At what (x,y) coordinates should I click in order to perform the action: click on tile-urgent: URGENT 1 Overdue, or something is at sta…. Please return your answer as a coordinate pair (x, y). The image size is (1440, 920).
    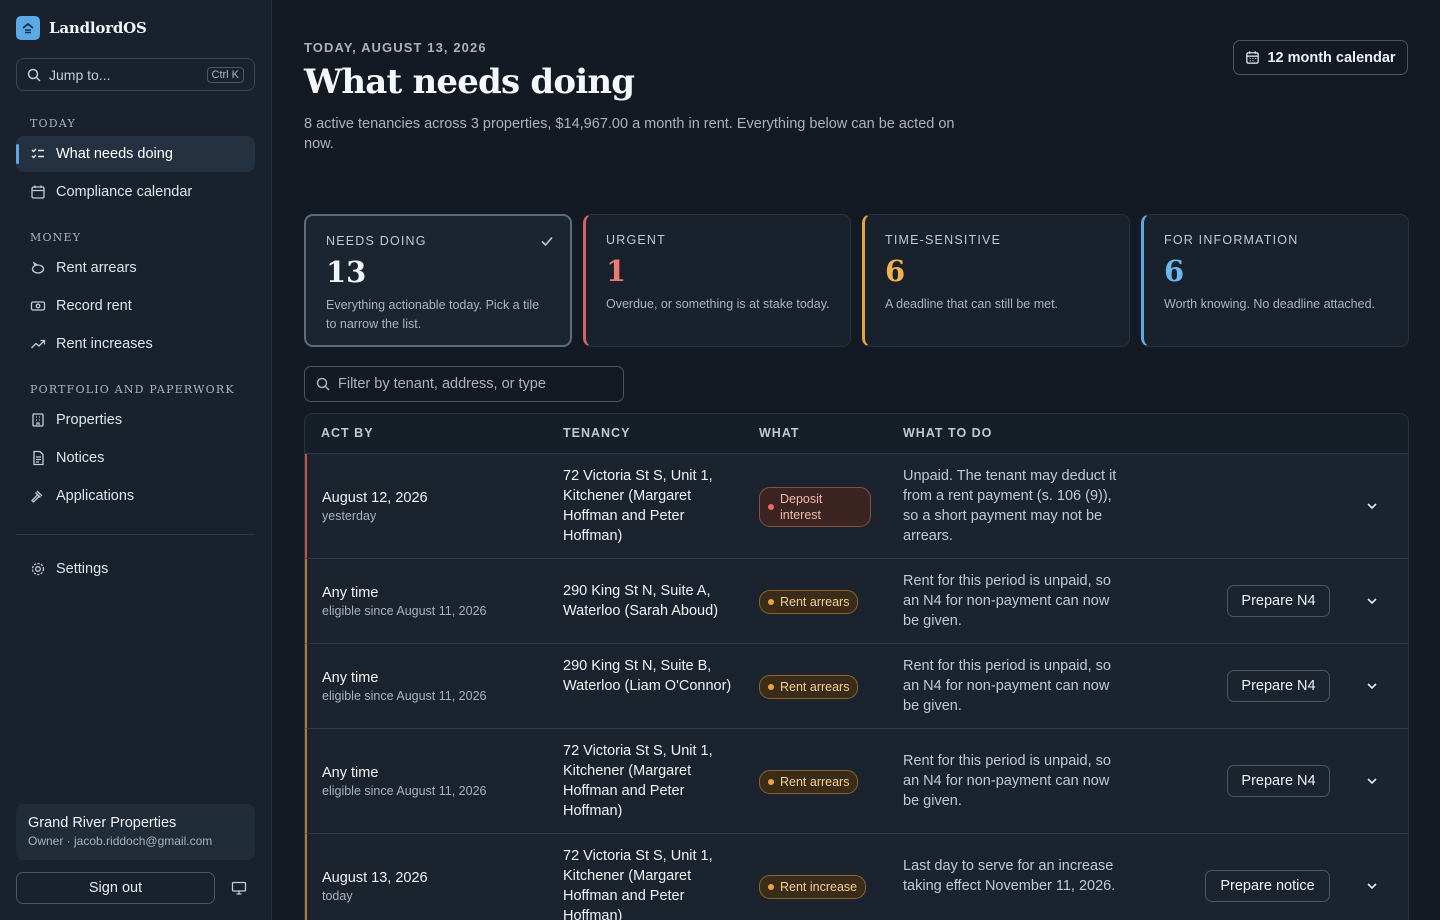
    Looking at the image, I should click on (717, 280).